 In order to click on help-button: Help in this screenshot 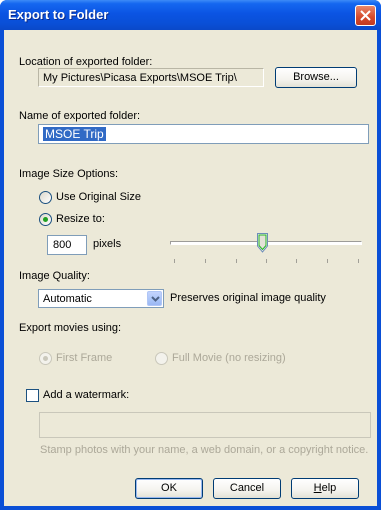, I will do `click(325, 488)`.